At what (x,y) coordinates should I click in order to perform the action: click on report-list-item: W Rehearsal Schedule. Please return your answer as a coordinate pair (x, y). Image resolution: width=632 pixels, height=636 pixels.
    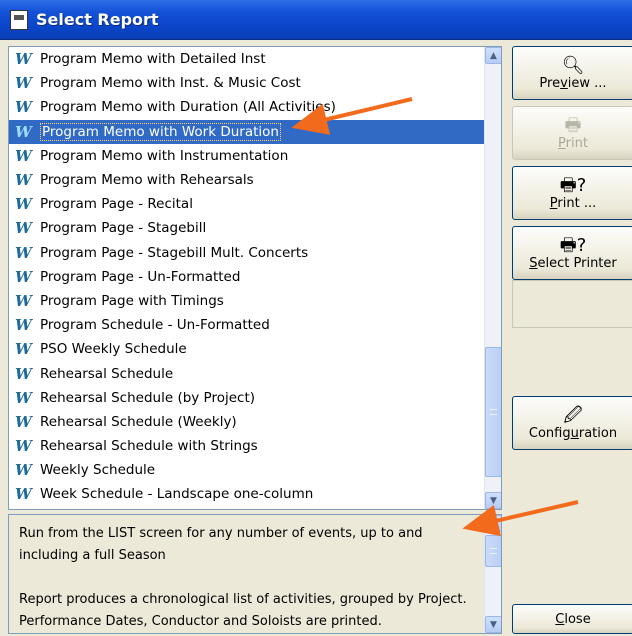
    Looking at the image, I should click on (247, 373).